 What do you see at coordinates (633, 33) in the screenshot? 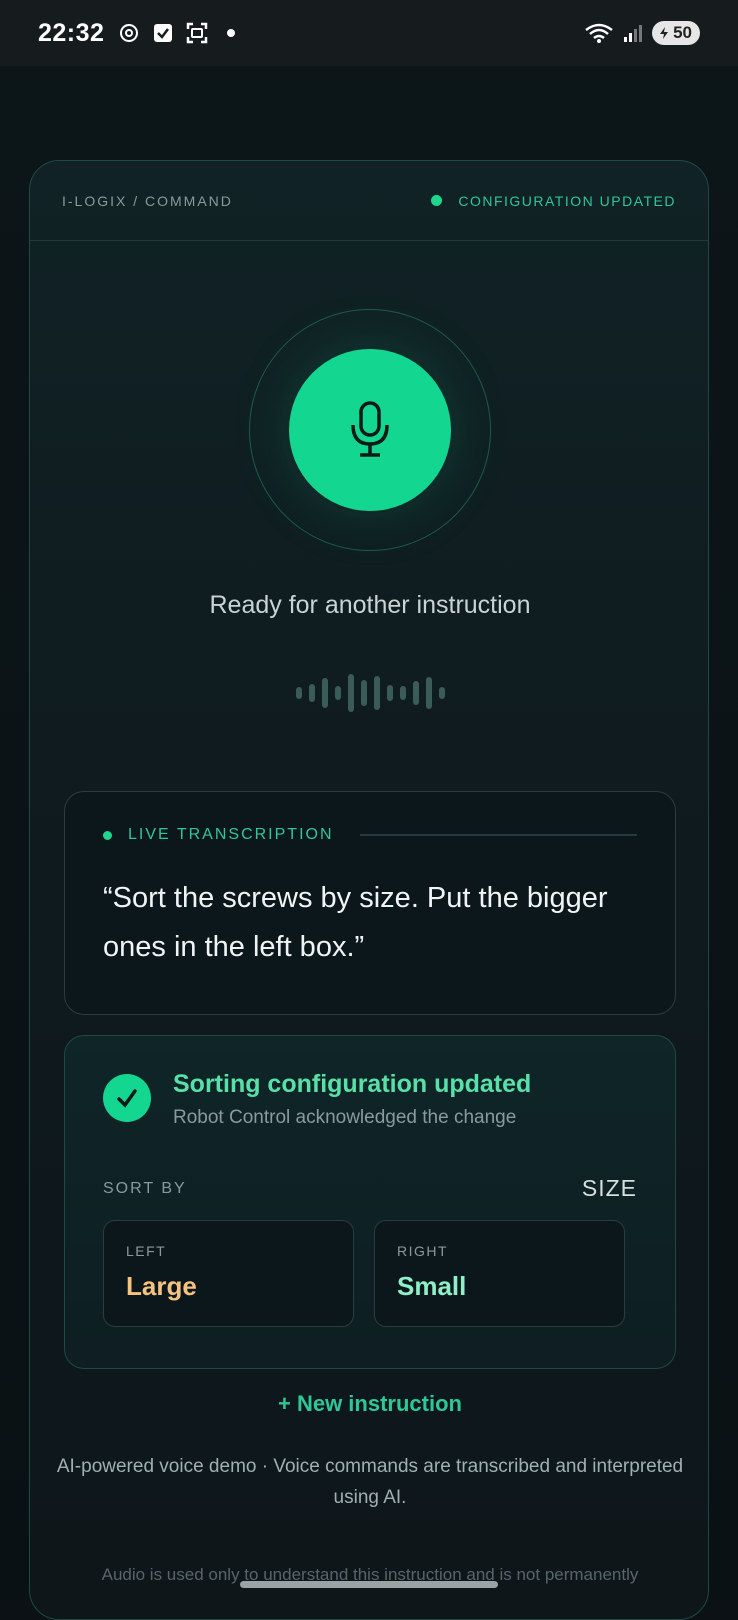
I see `signal-icon` at bounding box center [633, 33].